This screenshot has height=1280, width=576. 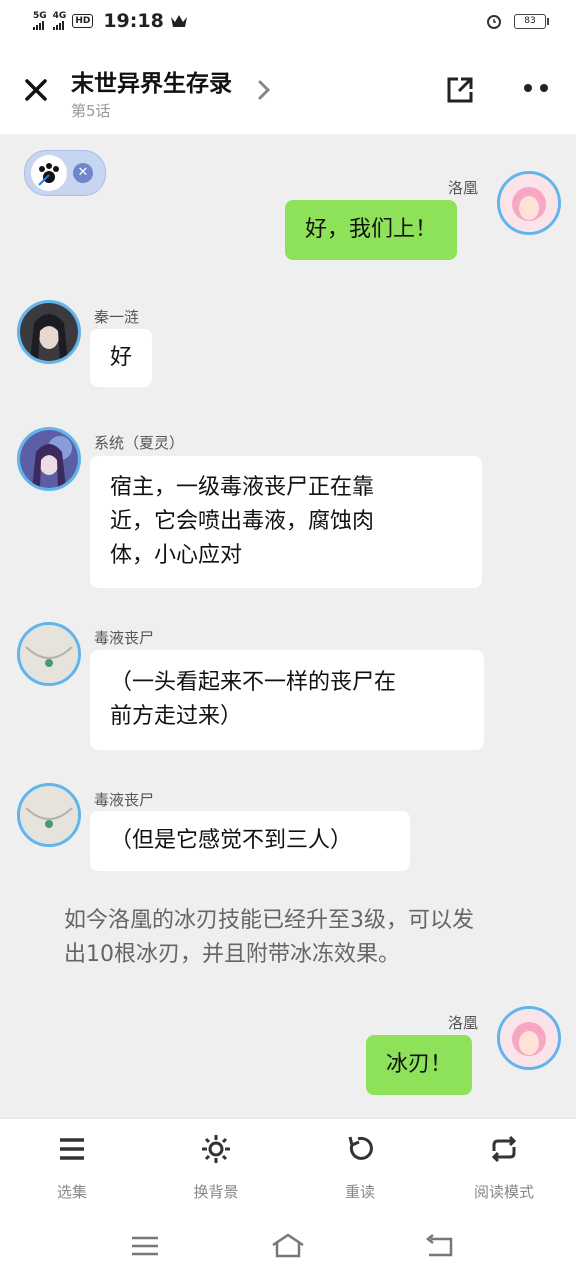 What do you see at coordinates (36, 90) in the screenshot?
I see `close-icon` at bounding box center [36, 90].